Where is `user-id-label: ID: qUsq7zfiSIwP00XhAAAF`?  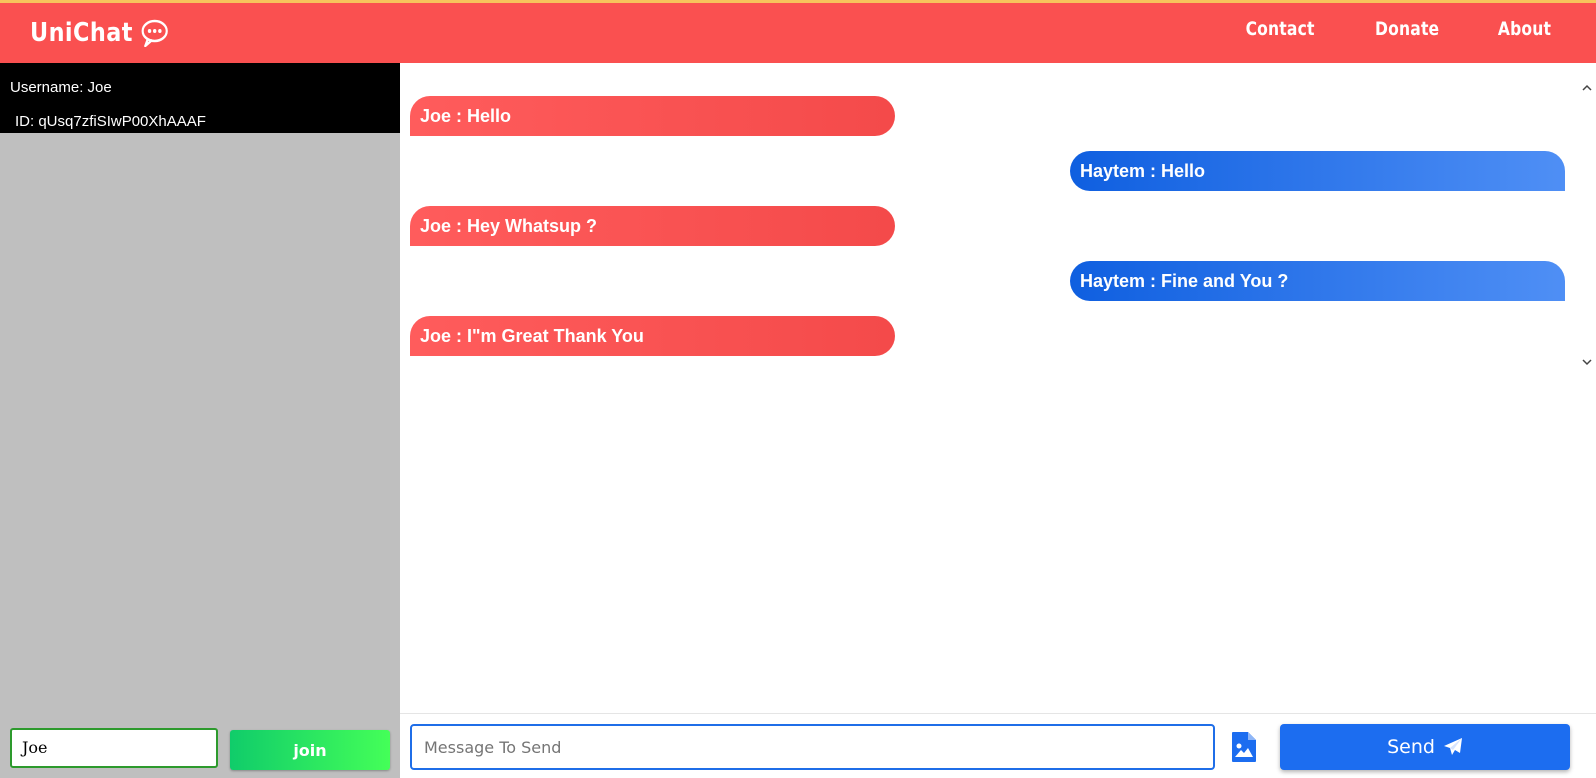 user-id-label: ID: qUsq7zfiSIwP00XhAAAF is located at coordinates (110, 121).